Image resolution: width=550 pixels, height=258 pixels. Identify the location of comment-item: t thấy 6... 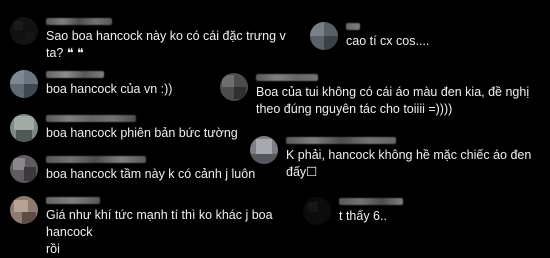
(423, 213).